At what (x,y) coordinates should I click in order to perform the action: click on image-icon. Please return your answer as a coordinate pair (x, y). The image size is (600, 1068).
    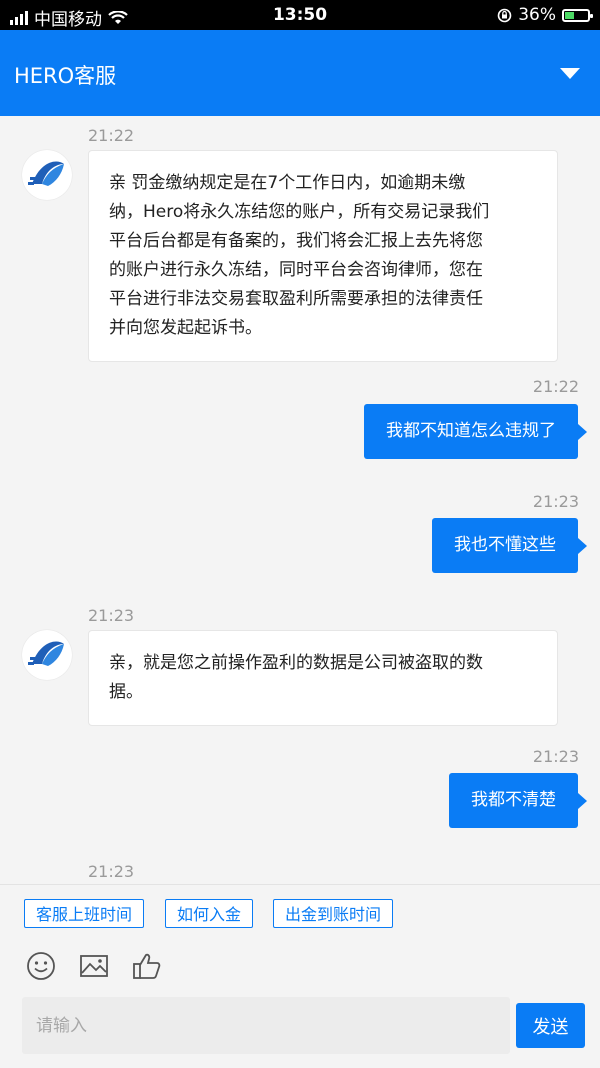
    Looking at the image, I should click on (94, 966).